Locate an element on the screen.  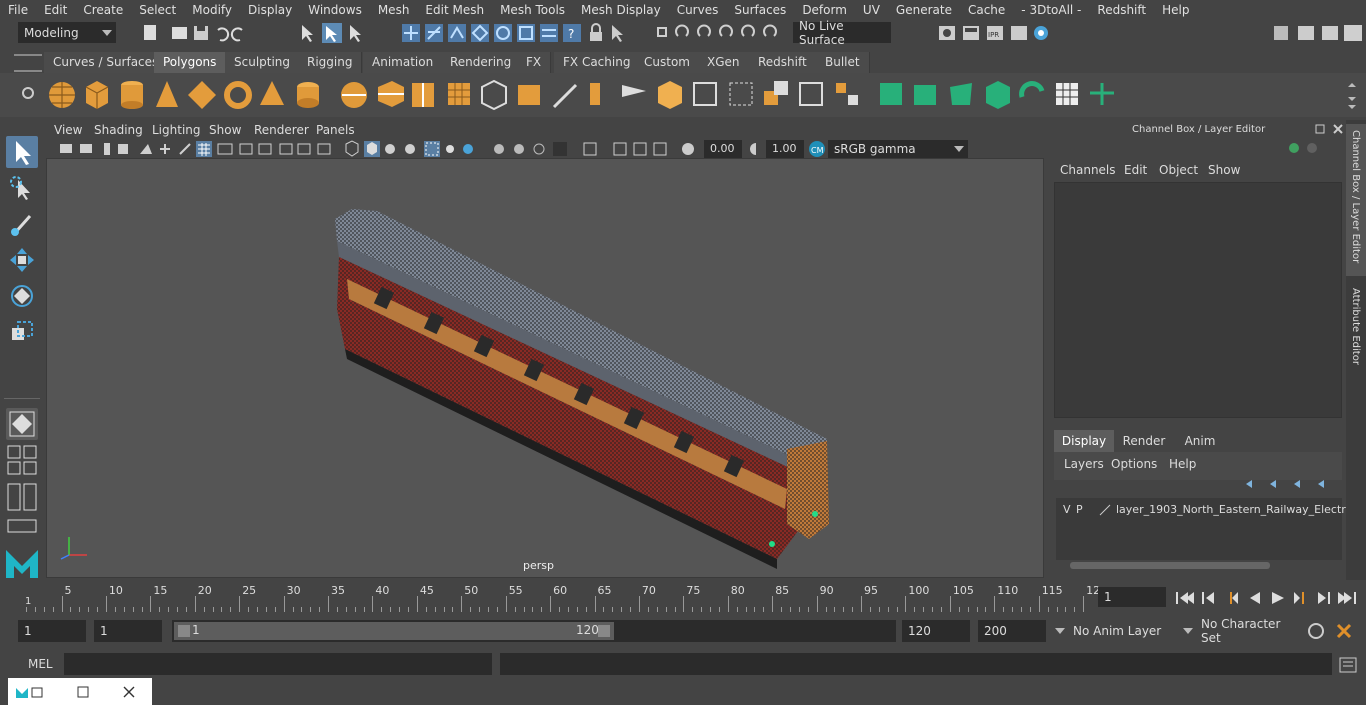
scale-tool is located at coordinates (22, 332).